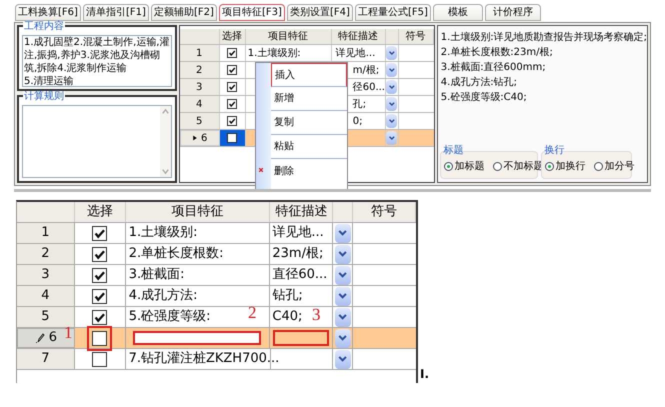 The height and width of the screenshot is (407, 665). I want to click on description-line: 4.成孔方法:钻孔;, so click(479, 83).